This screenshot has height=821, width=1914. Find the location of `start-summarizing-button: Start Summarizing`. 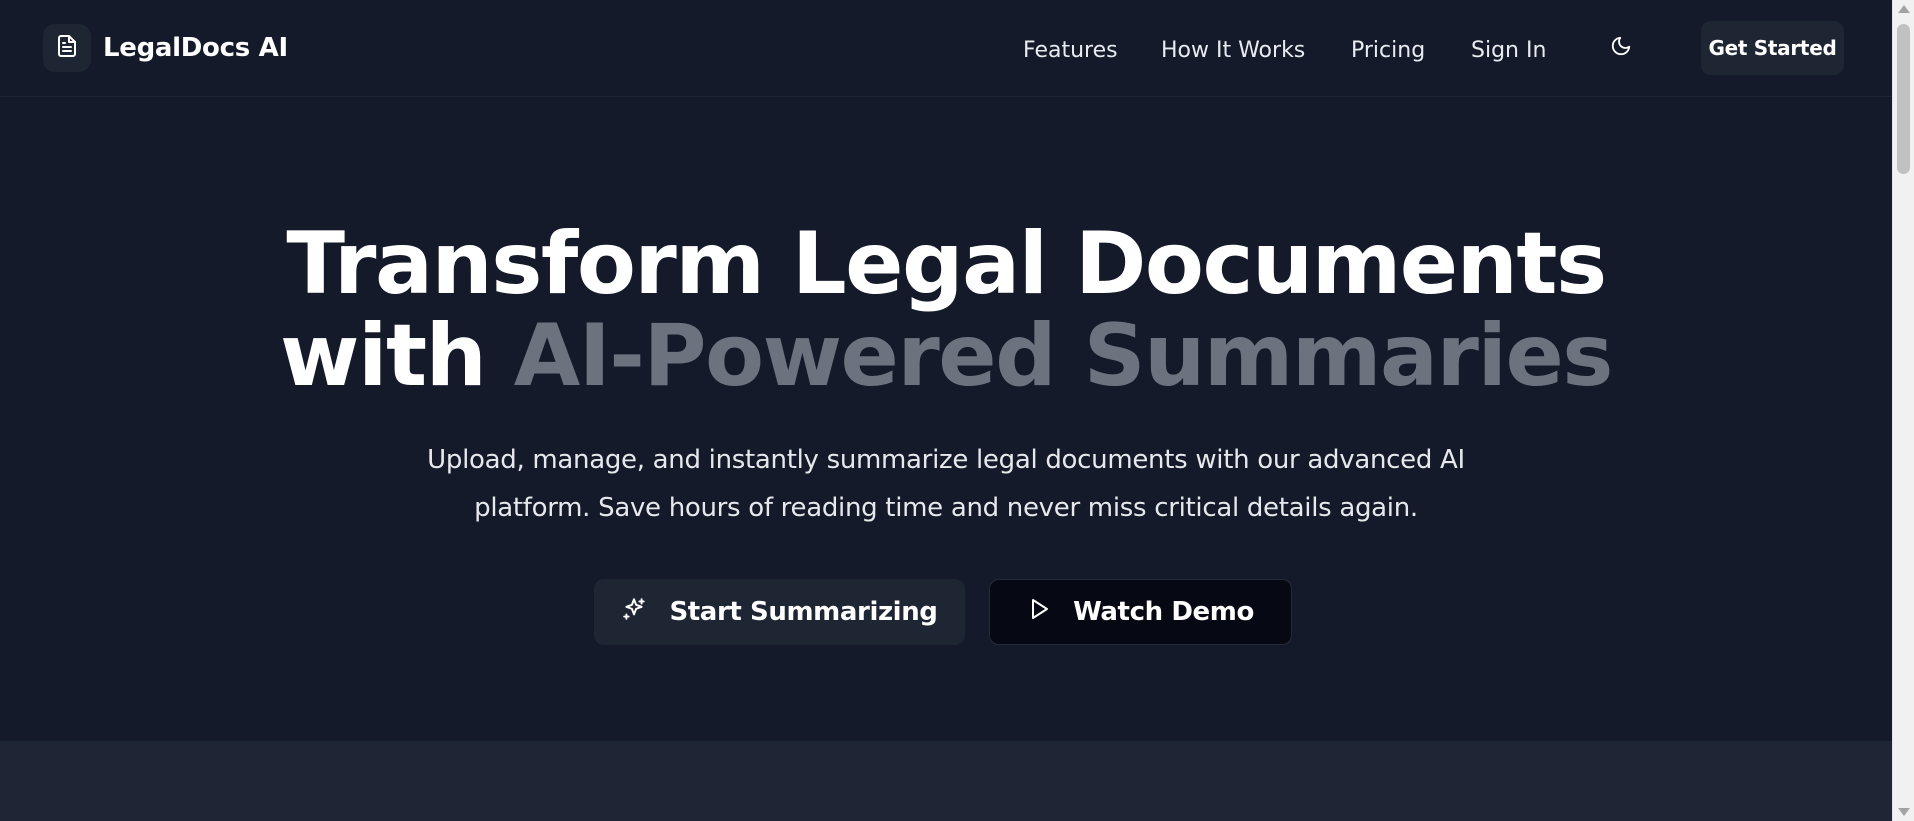

start-summarizing-button: Start Summarizing is located at coordinates (779, 612).